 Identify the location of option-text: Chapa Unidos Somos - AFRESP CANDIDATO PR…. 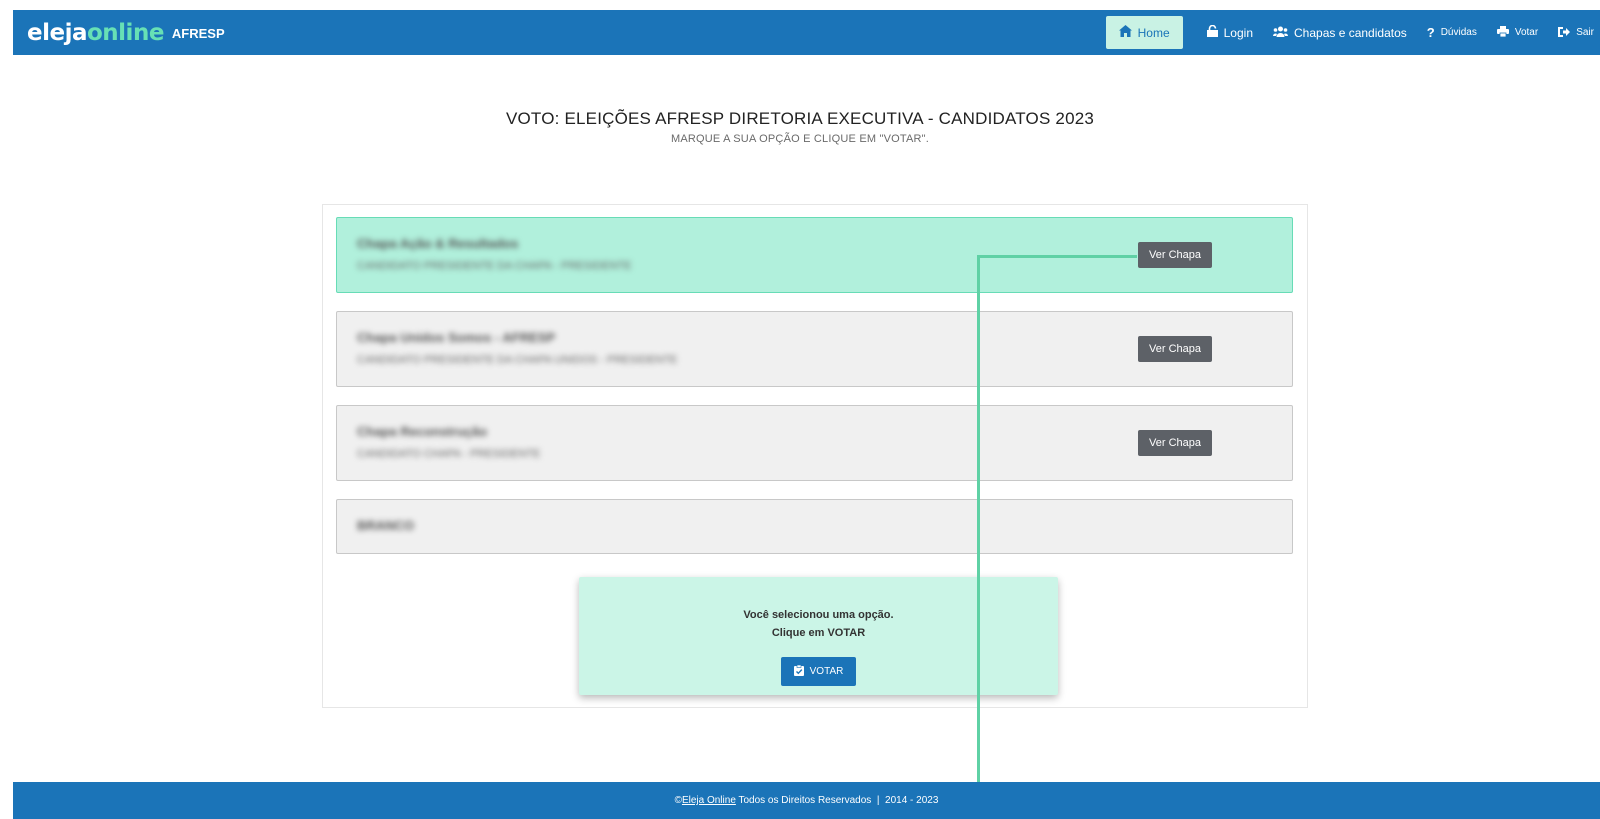
(517, 348).